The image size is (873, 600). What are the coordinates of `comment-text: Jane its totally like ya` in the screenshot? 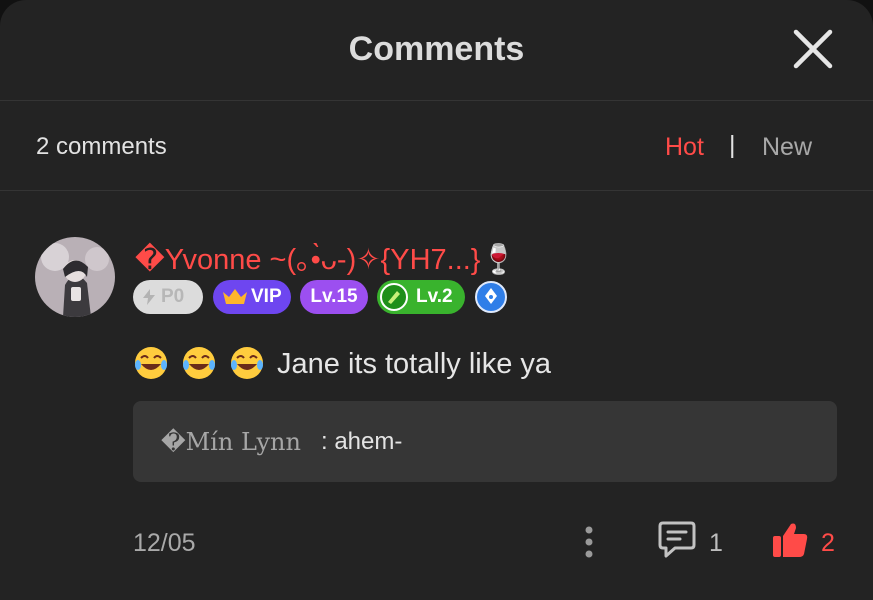 It's located at (414, 364).